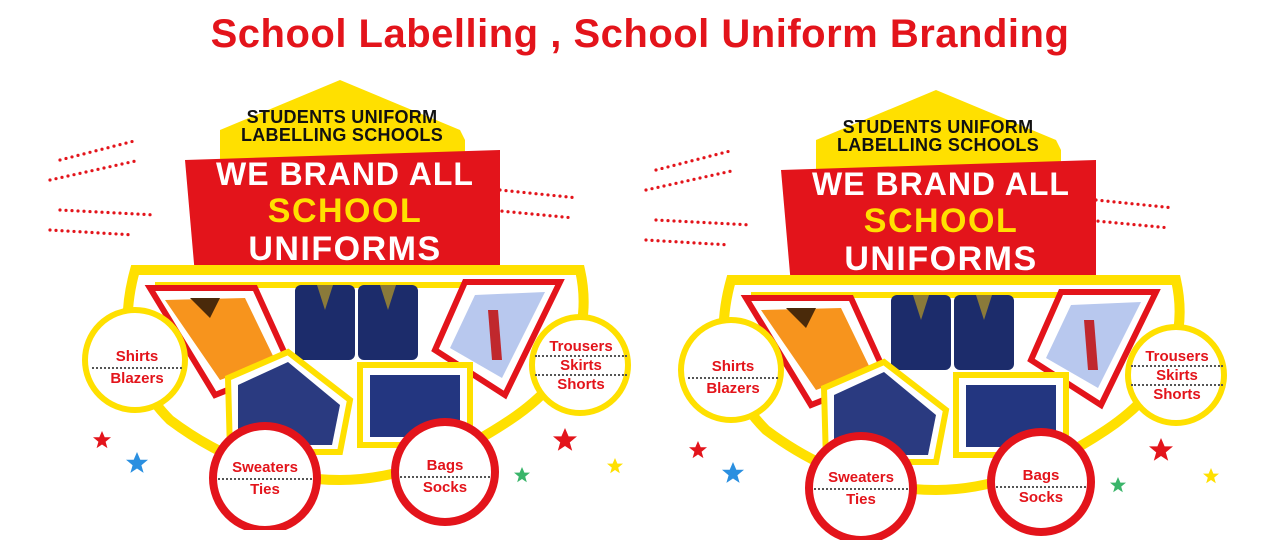  I want to click on circle-item: Skirts, so click(581, 366).